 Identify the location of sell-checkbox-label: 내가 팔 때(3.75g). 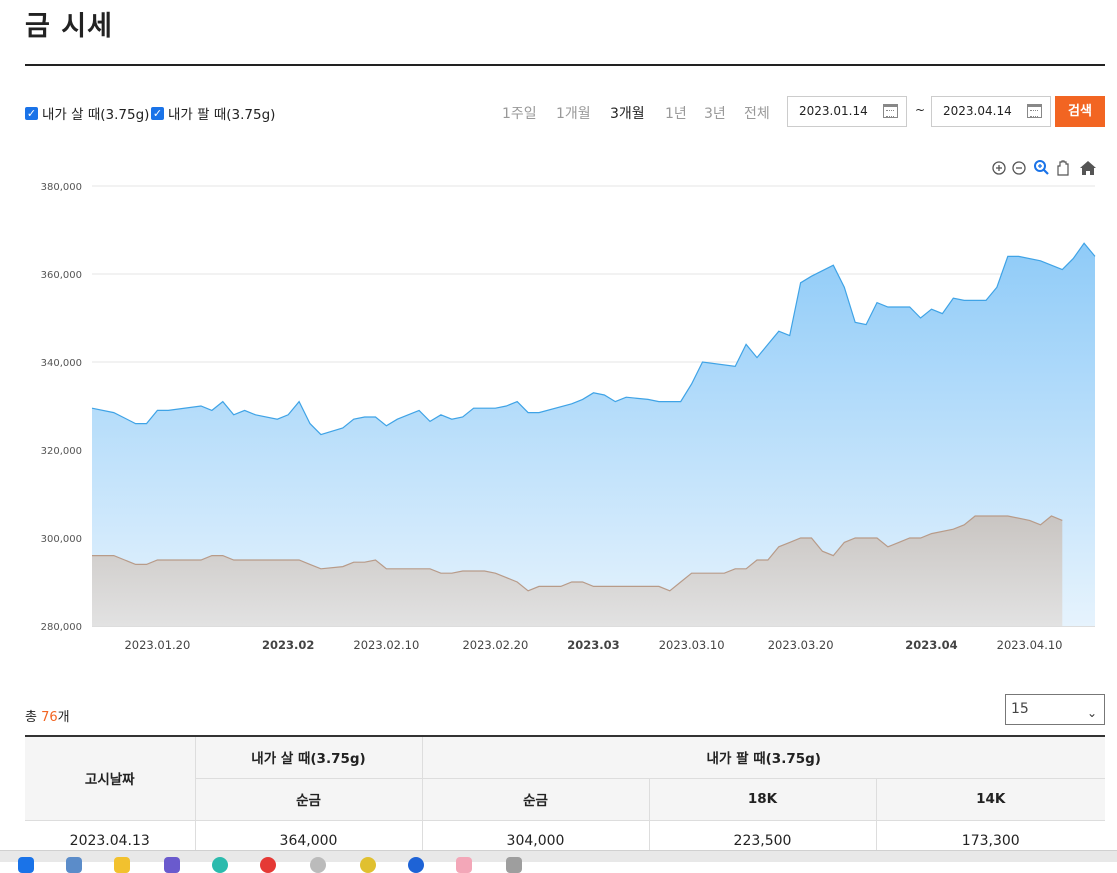
(222, 115).